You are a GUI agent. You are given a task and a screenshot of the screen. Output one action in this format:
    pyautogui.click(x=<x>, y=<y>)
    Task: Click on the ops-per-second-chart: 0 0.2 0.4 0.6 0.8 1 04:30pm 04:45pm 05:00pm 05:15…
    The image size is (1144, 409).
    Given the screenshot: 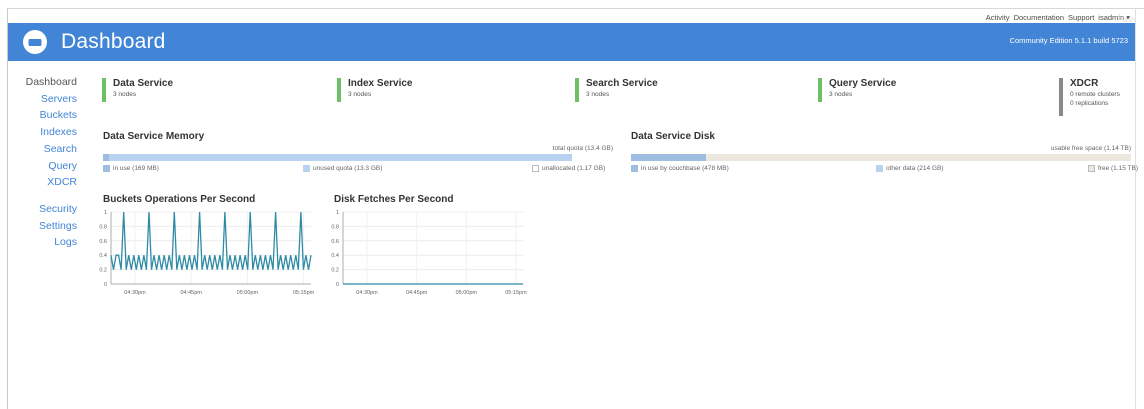 What is the action you would take?
    pyautogui.click(x=207, y=253)
    